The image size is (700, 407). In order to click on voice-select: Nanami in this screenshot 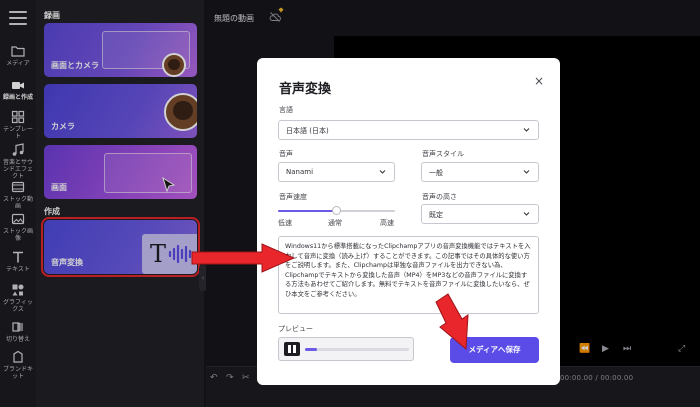, I will do `click(336, 172)`.